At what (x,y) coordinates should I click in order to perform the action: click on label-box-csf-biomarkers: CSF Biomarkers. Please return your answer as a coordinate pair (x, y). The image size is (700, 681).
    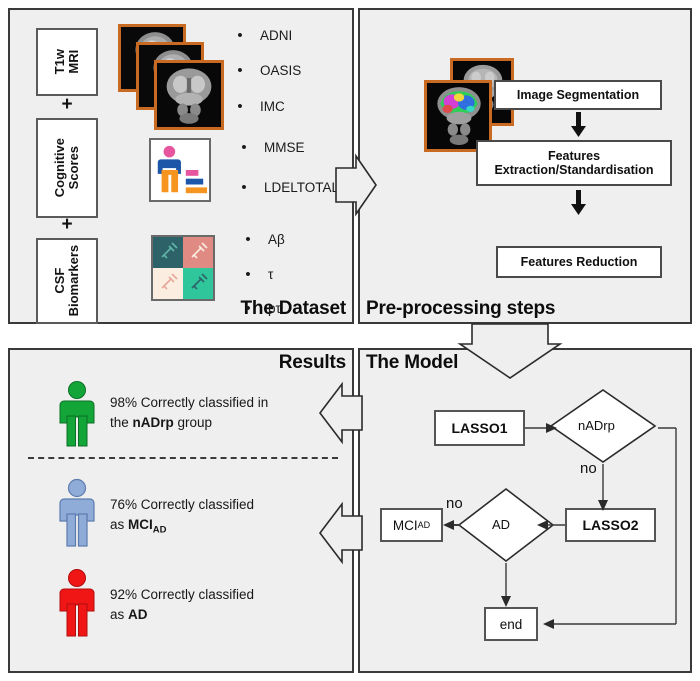
    Looking at the image, I should click on (67, 281).